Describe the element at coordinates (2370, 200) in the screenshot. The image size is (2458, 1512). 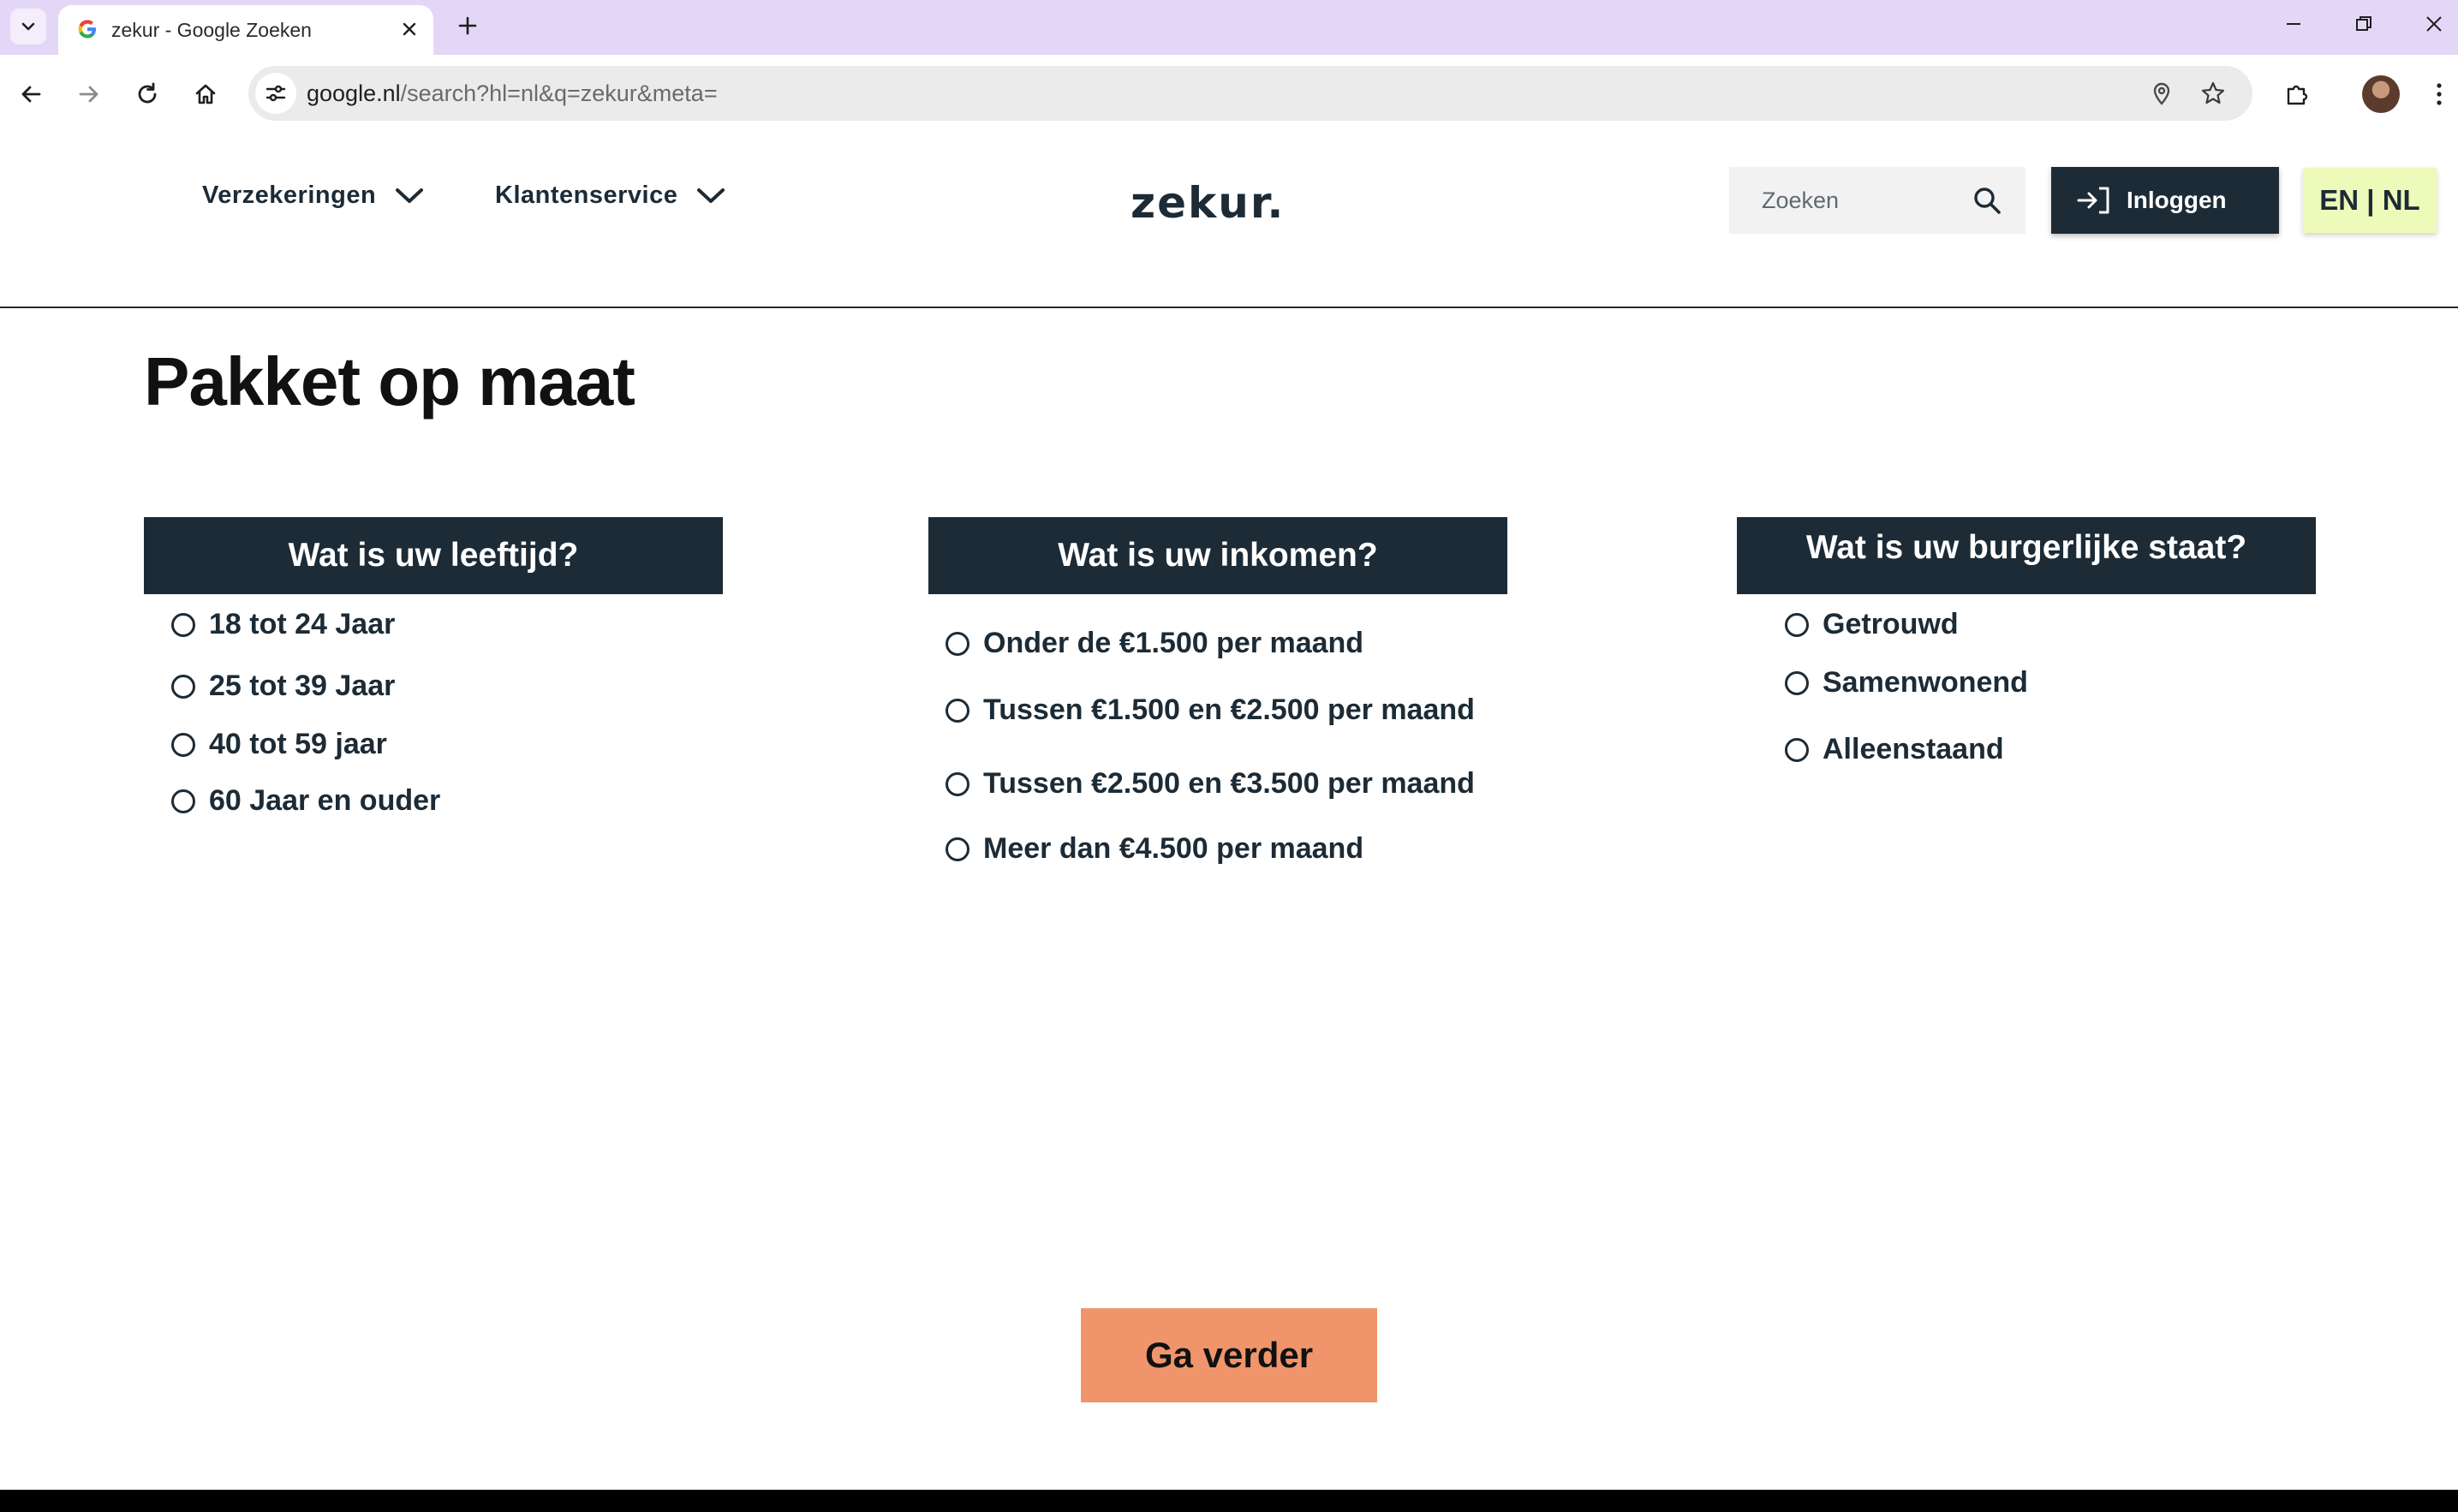
I see `language-switch: EN | NL` at that location.